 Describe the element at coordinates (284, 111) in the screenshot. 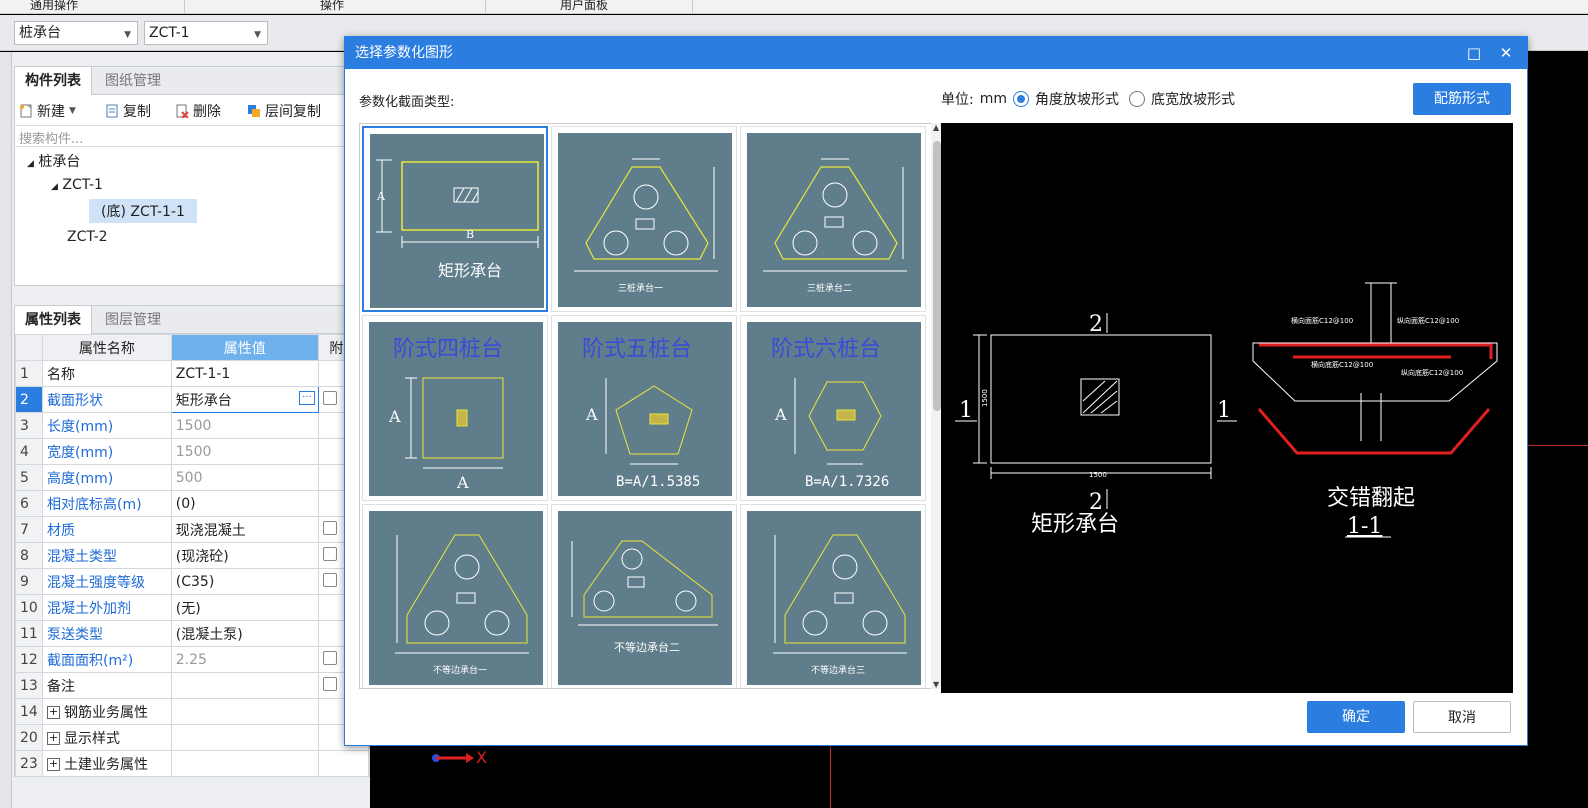

I see `floor-copy-button: 层间复制` at that location.